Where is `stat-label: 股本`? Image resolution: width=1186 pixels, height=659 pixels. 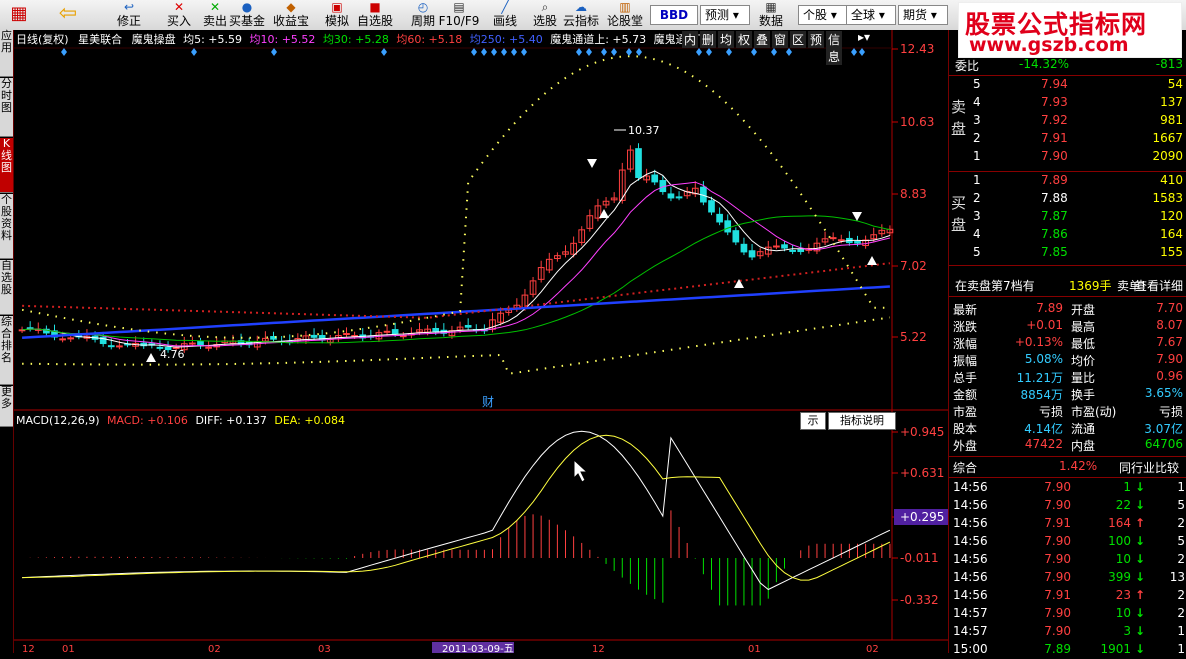 stat-label: 股本 is located at coordinates (965, 429).